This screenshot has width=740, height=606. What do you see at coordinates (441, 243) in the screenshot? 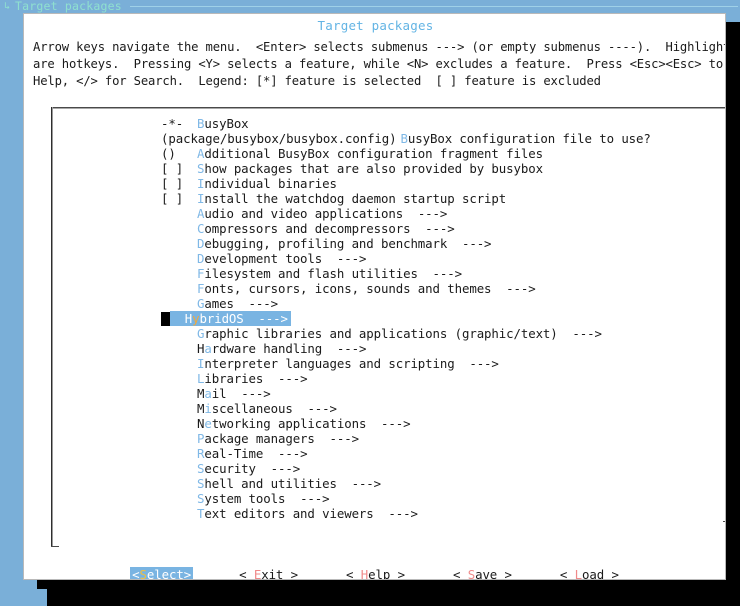
I see `menu-item: Debugging, profiling and benchmark --->` at bounding box center [441, 243].